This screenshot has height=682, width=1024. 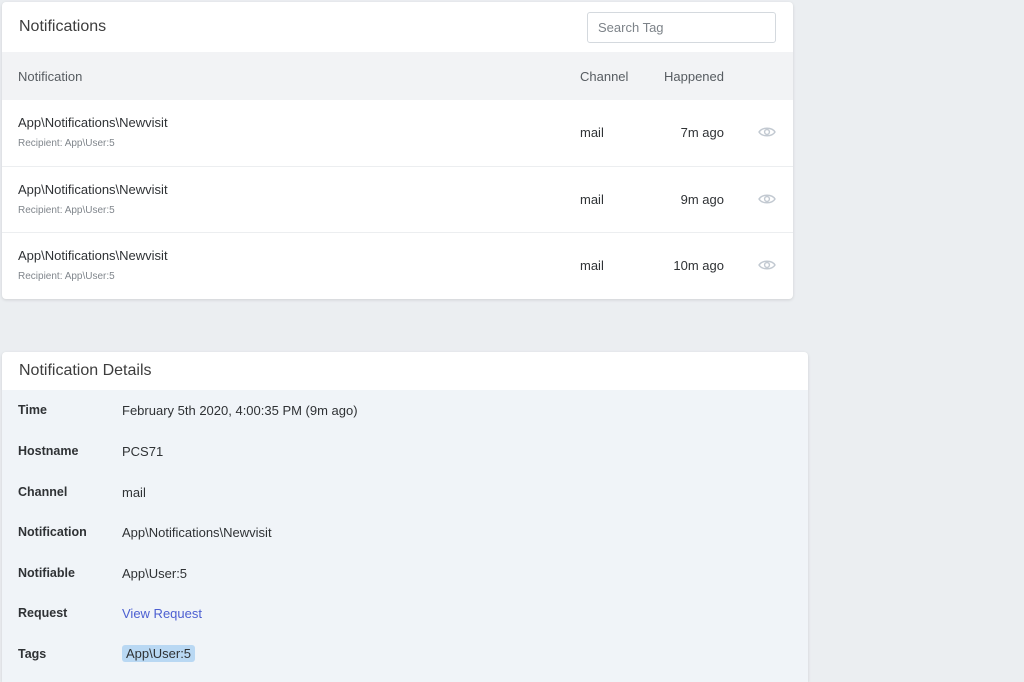 What do you see at coordinates (43, 613) in the screenshot?
I see `detail-label-request: Request` at bounding box center [43, 613].